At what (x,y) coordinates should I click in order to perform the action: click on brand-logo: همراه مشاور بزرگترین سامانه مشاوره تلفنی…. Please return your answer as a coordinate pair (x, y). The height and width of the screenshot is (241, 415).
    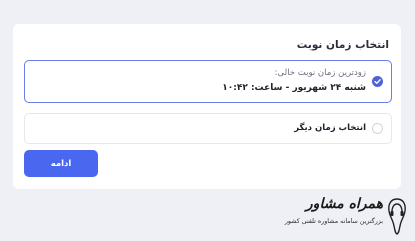
    Looking at the image, I should click on (346, 217).